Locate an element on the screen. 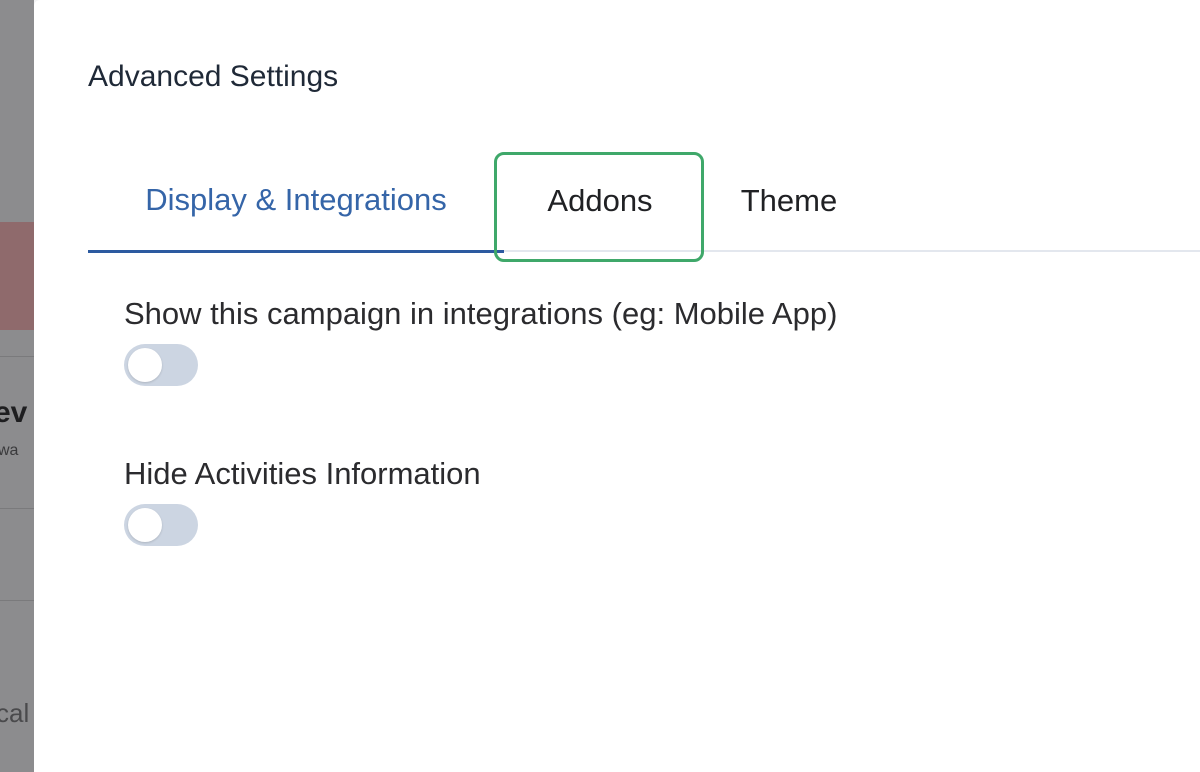 The image size is (1200, 772). setting-label: Hide Activities Information is located at coordinates (302, 473).